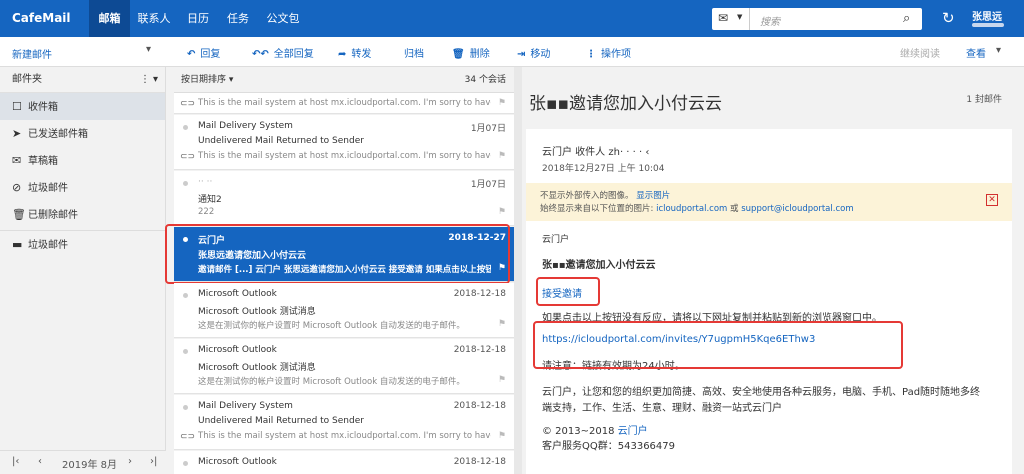 Image resolution: width=1024 pixels, height=474 pixels. What do you see at coordinates (257, 368) in the screenshot?
I see `item-subject: Microsoft Outlook 测试消息` at bounding box center [257, 368].